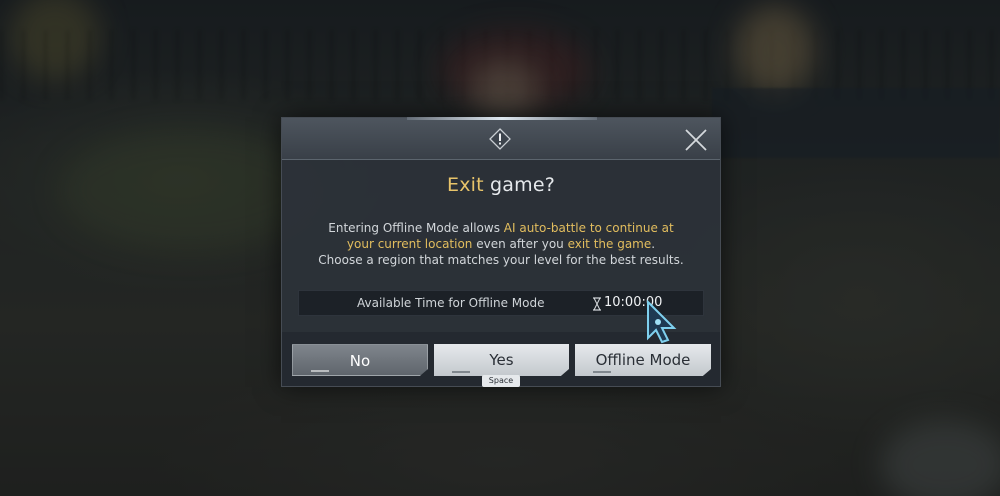  What do you see at coordinates (465, 185) in the screenshot?
I see `title-highlight: Exit` at bounding box center [465, 185].